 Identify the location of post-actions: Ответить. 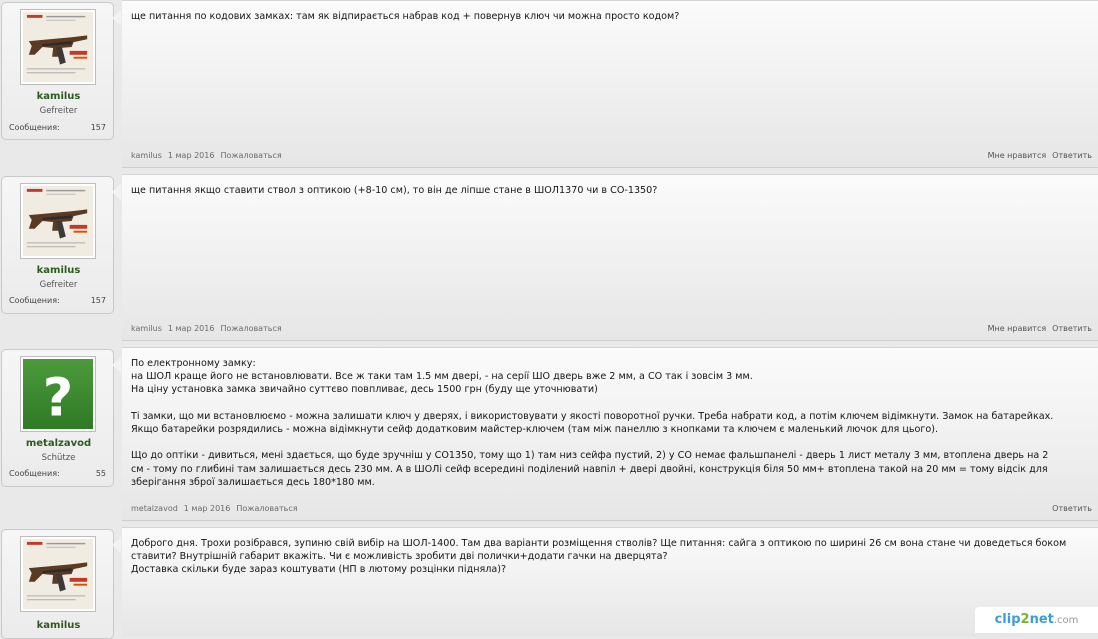
(1066, 508).